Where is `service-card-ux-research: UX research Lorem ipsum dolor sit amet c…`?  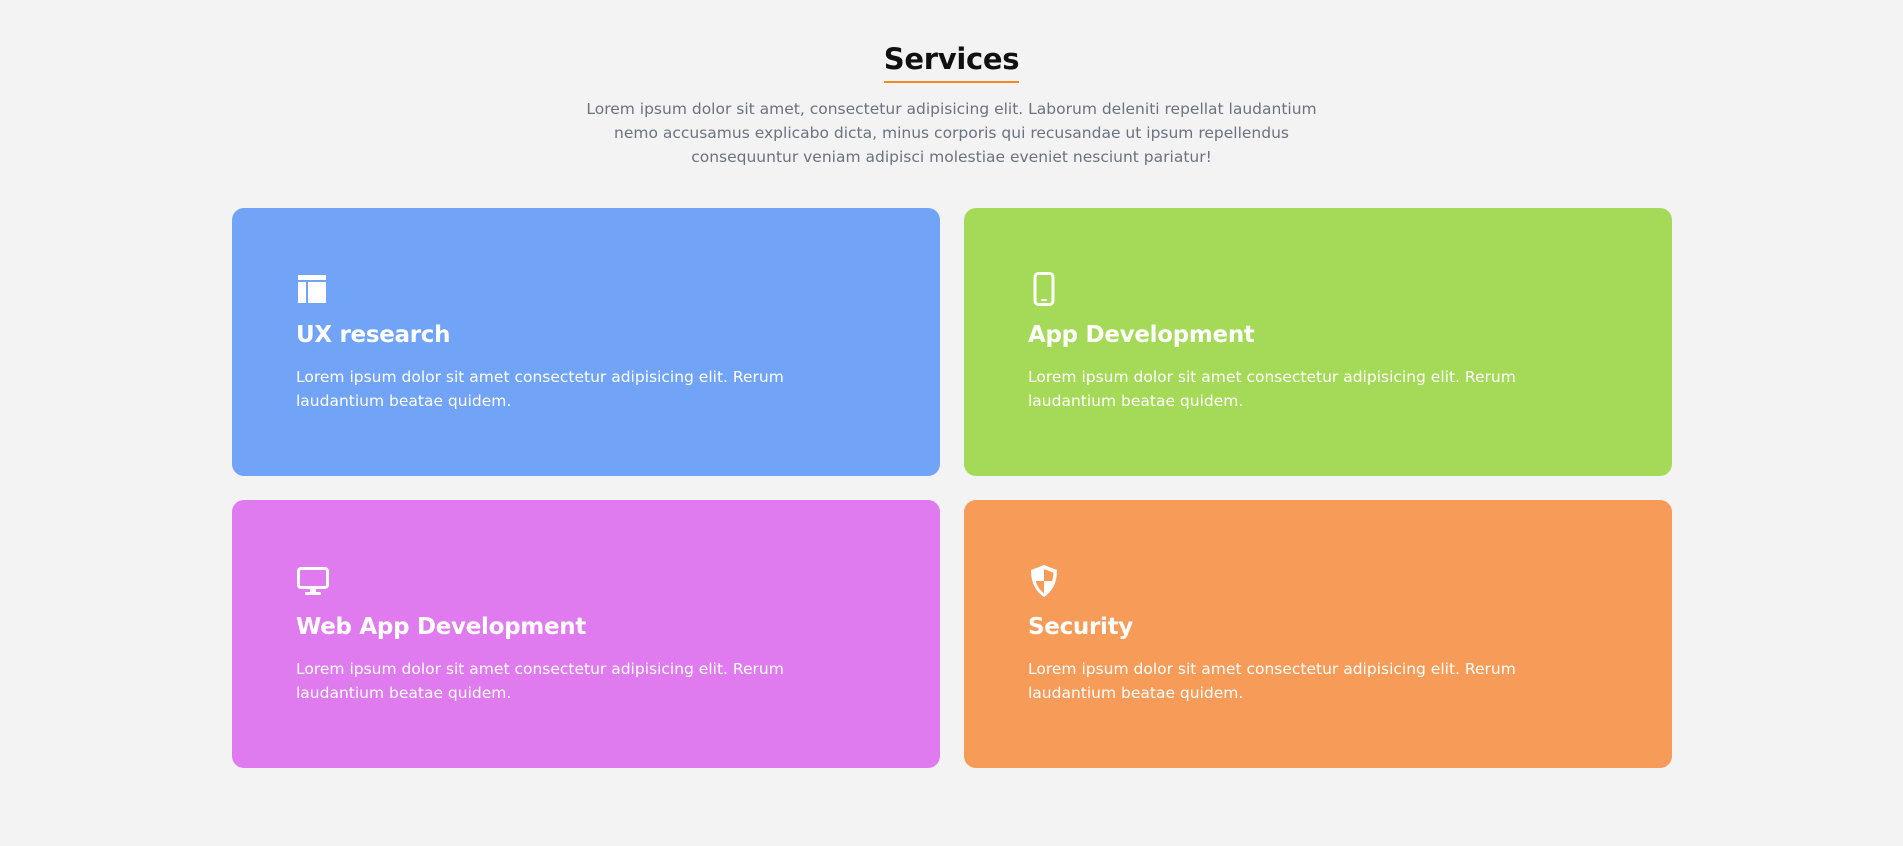 service-card-ux-research: UX research Lorem ipsum dolor sit amet c… is located at coordinates (586, 342).